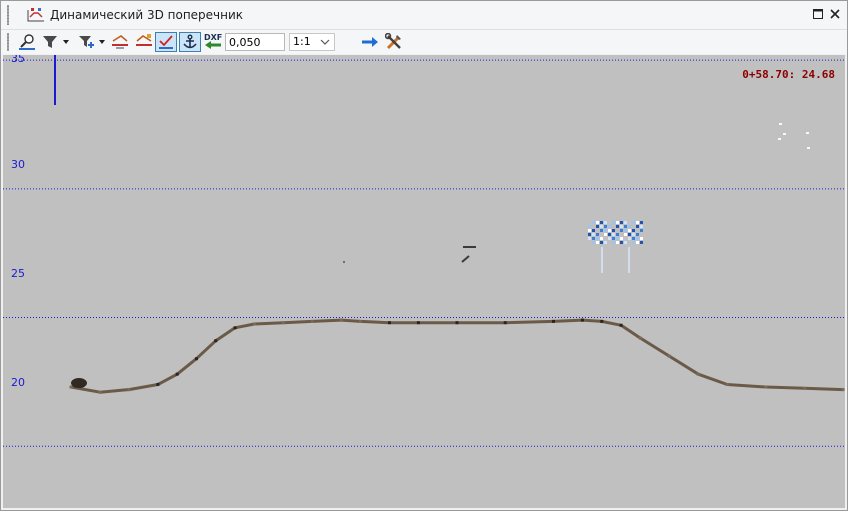 The image size is (848, 511). Describe the element at coordinates (788, 74) in the screenshot. I see `cursor-readout: 0+58.70: 24.68` at that location.